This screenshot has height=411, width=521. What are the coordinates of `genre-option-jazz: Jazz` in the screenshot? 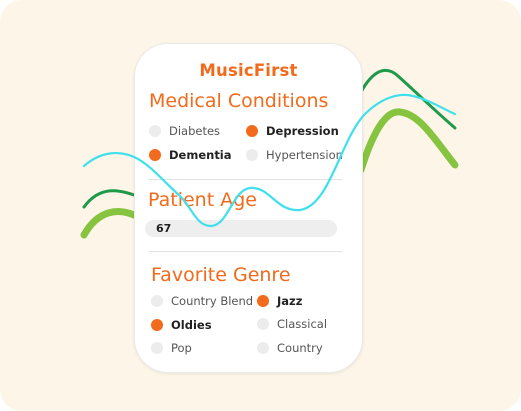 It's located at (279, 301).